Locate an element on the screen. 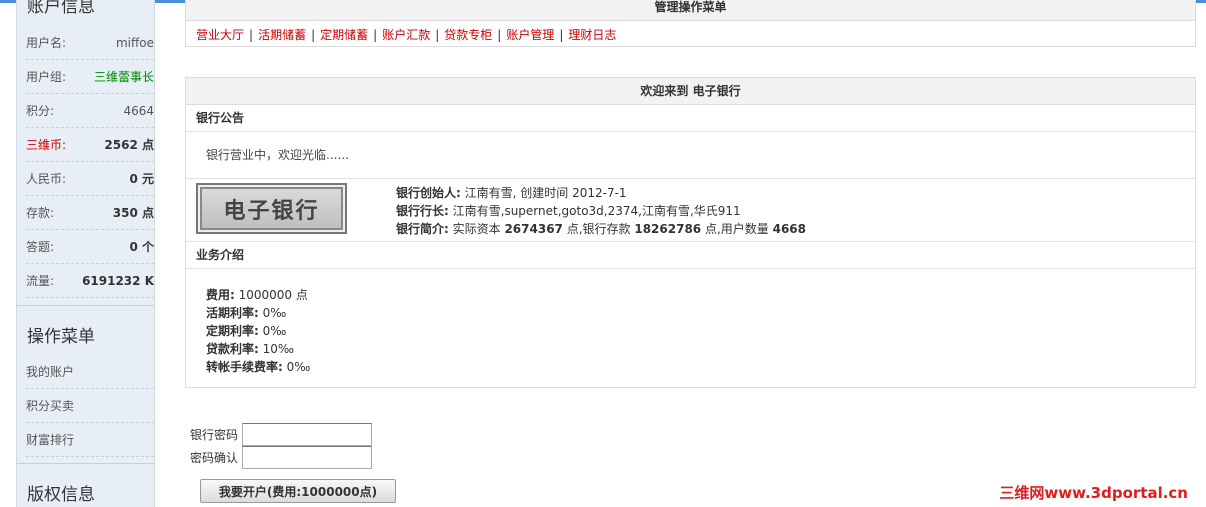 This screenshot has width=1206, height=507. info-row-answers: 答题: 0 个 is located at coordinates (90, 247).